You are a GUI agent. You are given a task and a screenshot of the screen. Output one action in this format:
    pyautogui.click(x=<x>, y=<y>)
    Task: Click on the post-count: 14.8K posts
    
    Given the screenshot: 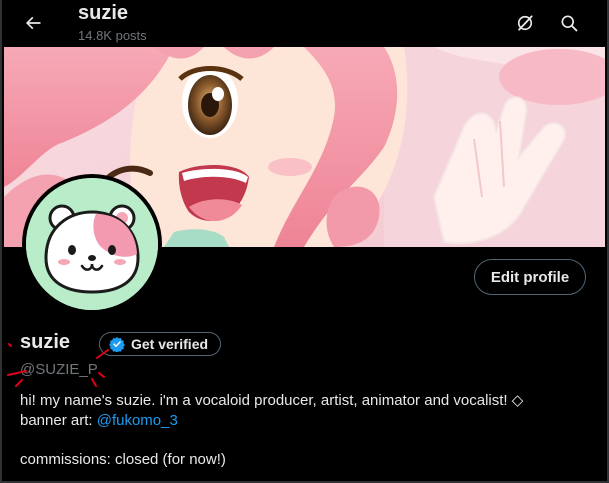 What is the action you would take?
    pyautogui.click(x=112, y=35)
    